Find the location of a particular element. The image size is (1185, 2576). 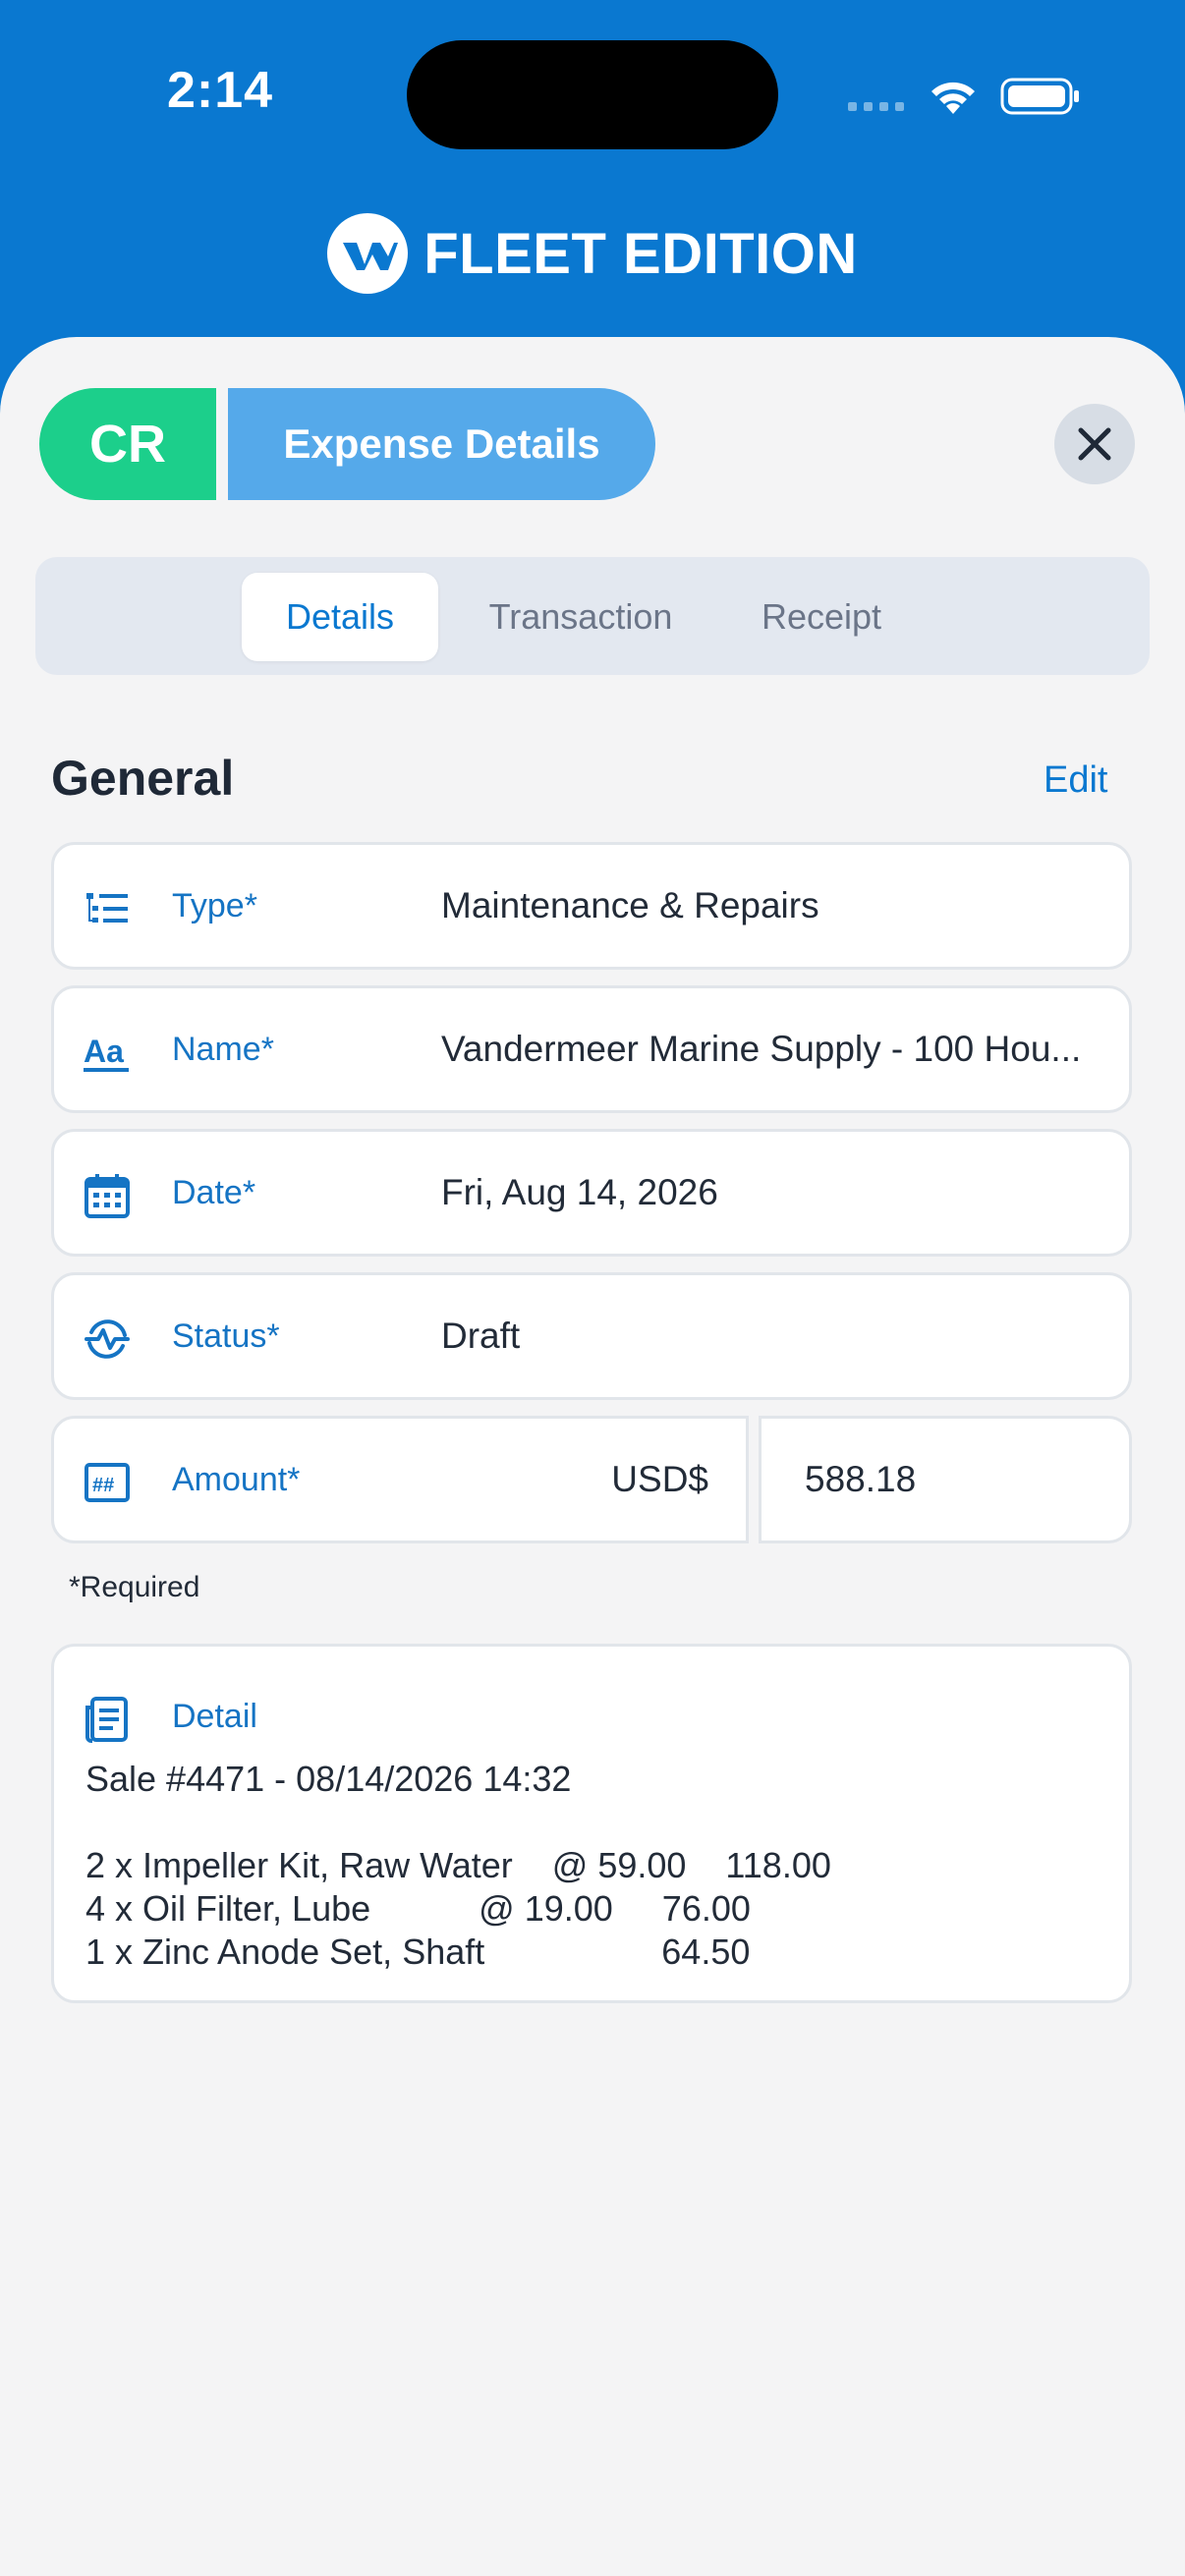

brand-name: FLEET EDITION is located at coordinates (641, 253).